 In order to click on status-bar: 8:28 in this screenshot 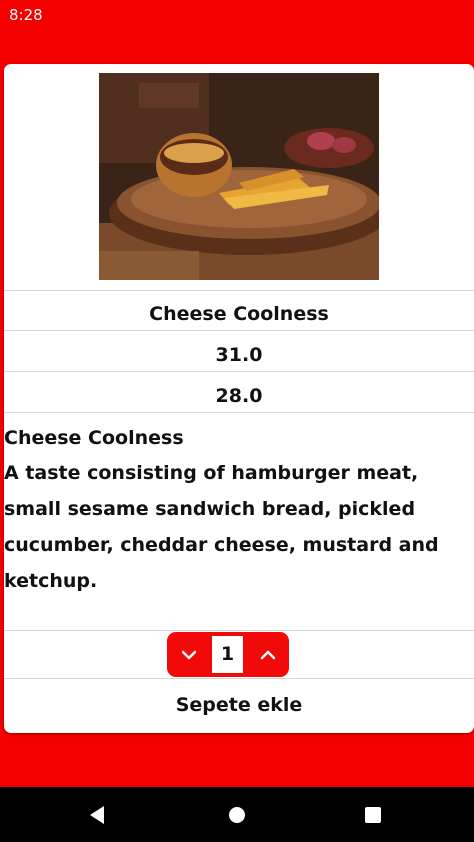, I will do `click(237, 15)`.